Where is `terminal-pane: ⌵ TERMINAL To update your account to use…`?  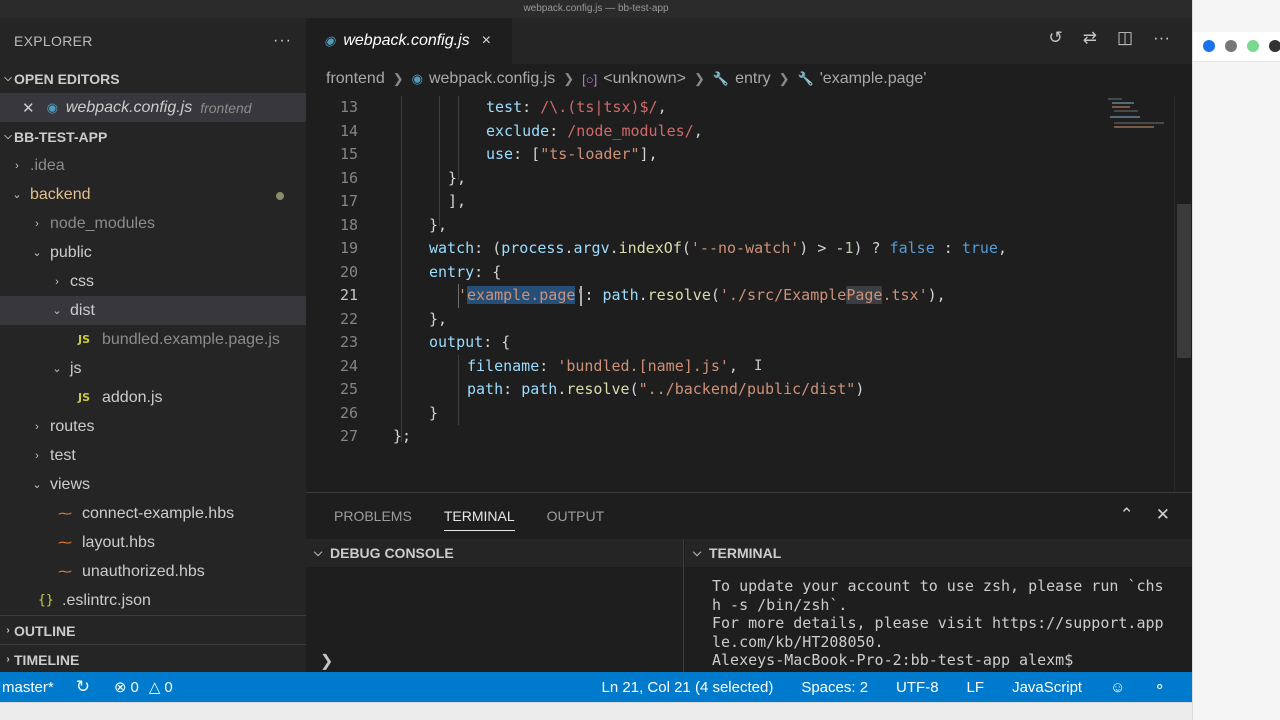 terminal-pane: ⌵ TERMINAL To update your account to use… is located at coordinates (938, 606).